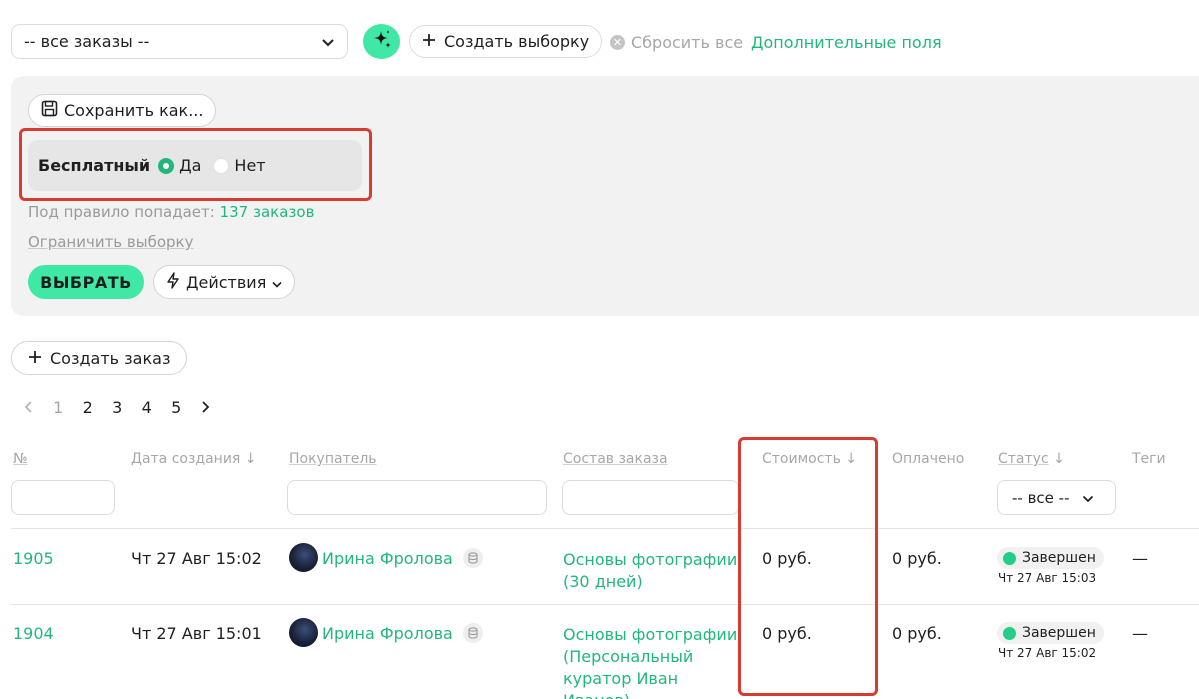 This screenshot has height=699, width=1199. I want to click on actions-label: Действия, so click(226, 282).